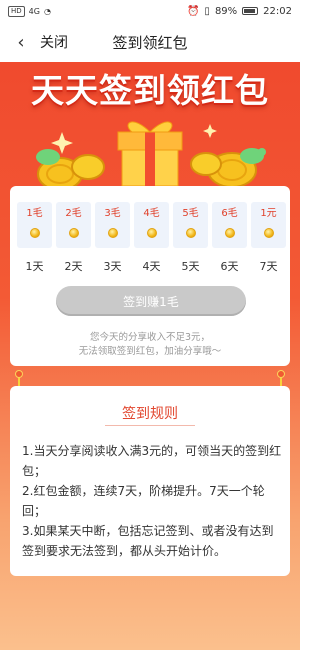  Describe the element at coordinates (150, 11) in the screenshot. I see `status-bar: HD 4G ◔ ⏰ ▯ 89% 22:02` at that location.